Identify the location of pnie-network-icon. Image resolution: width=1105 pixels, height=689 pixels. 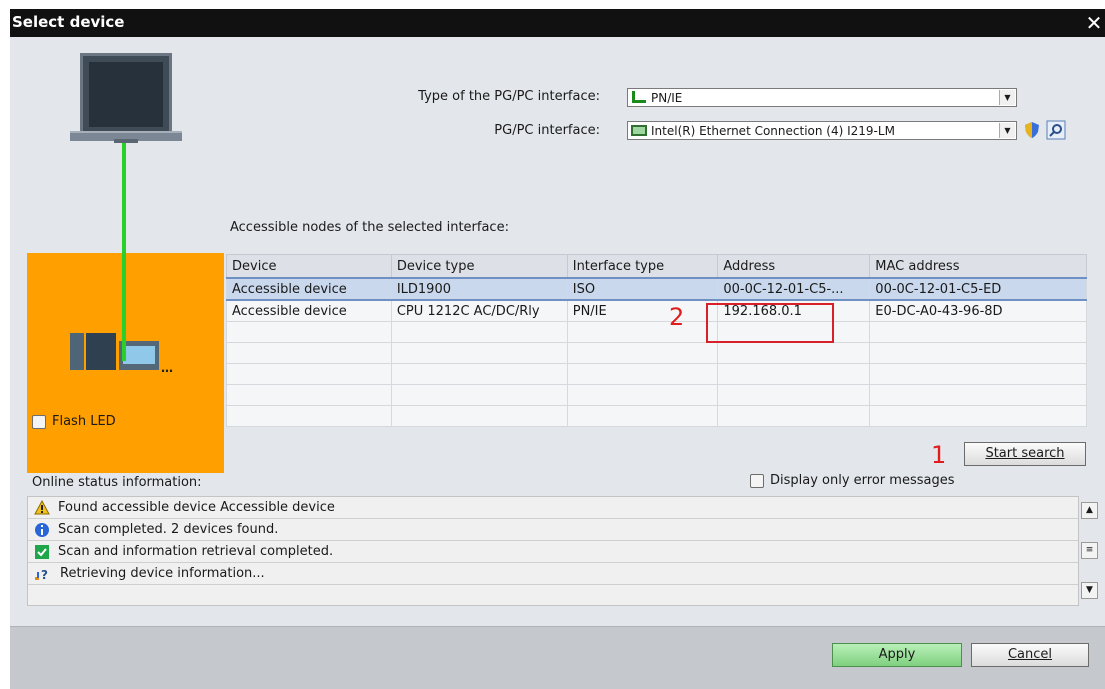
(639, 97).